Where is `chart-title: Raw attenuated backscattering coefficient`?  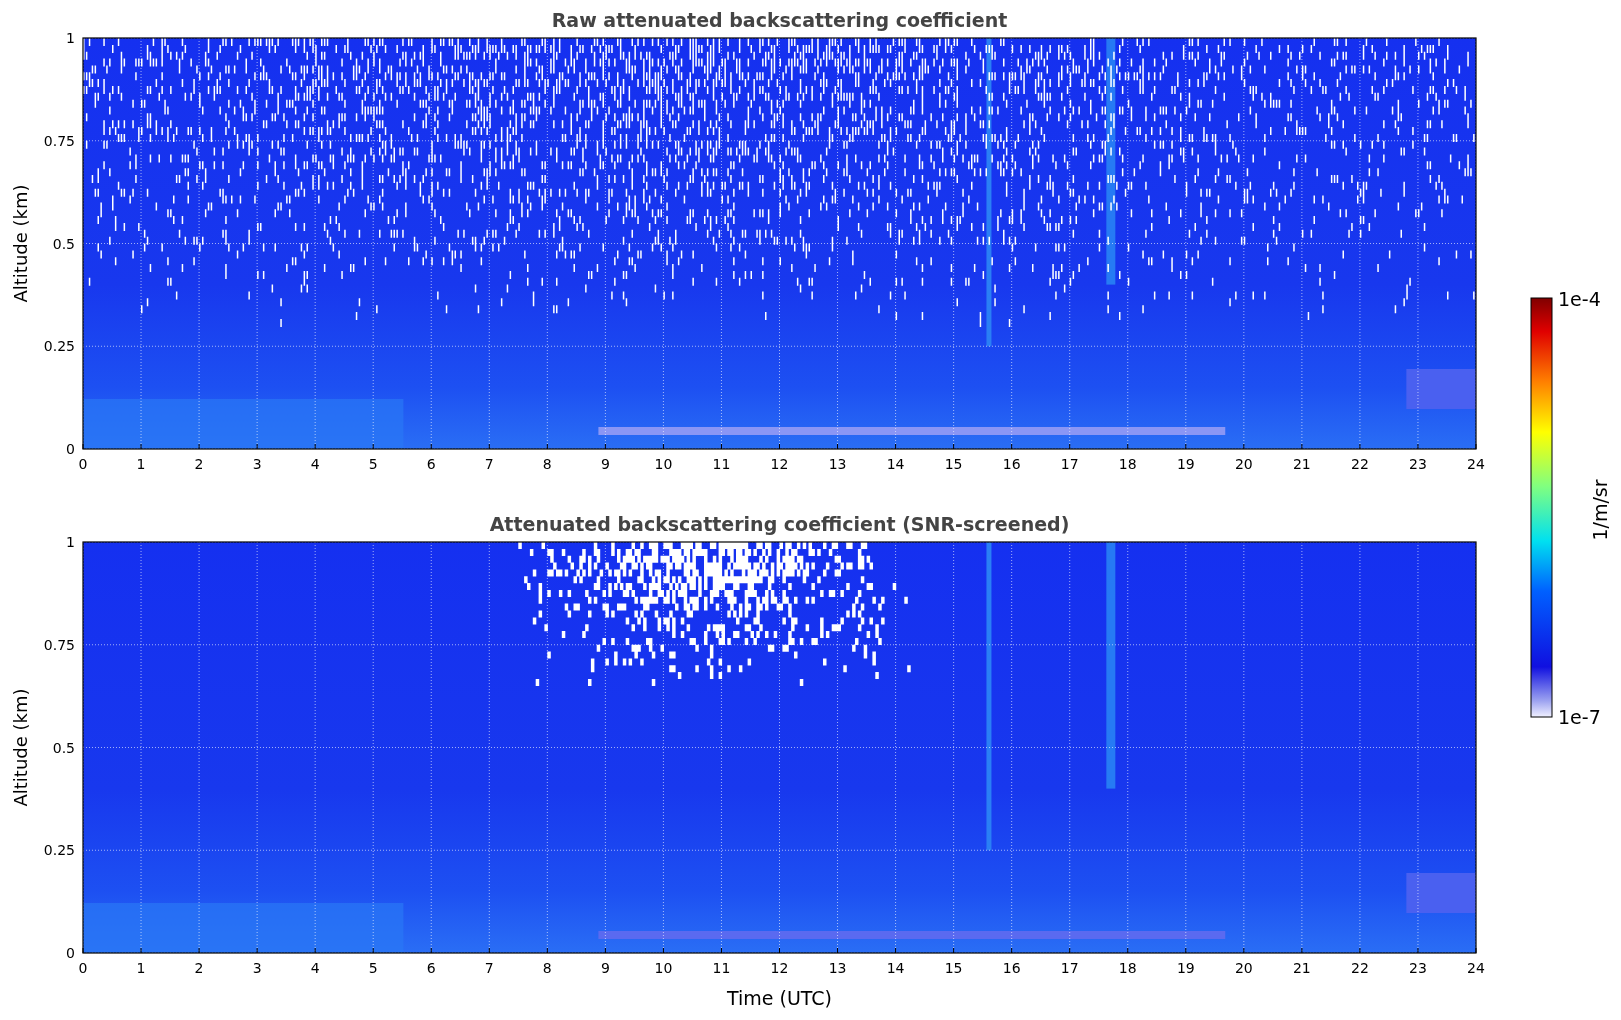 chart-title: Raw attenuated backscattering coefficient is located at coordinates (779, 20).